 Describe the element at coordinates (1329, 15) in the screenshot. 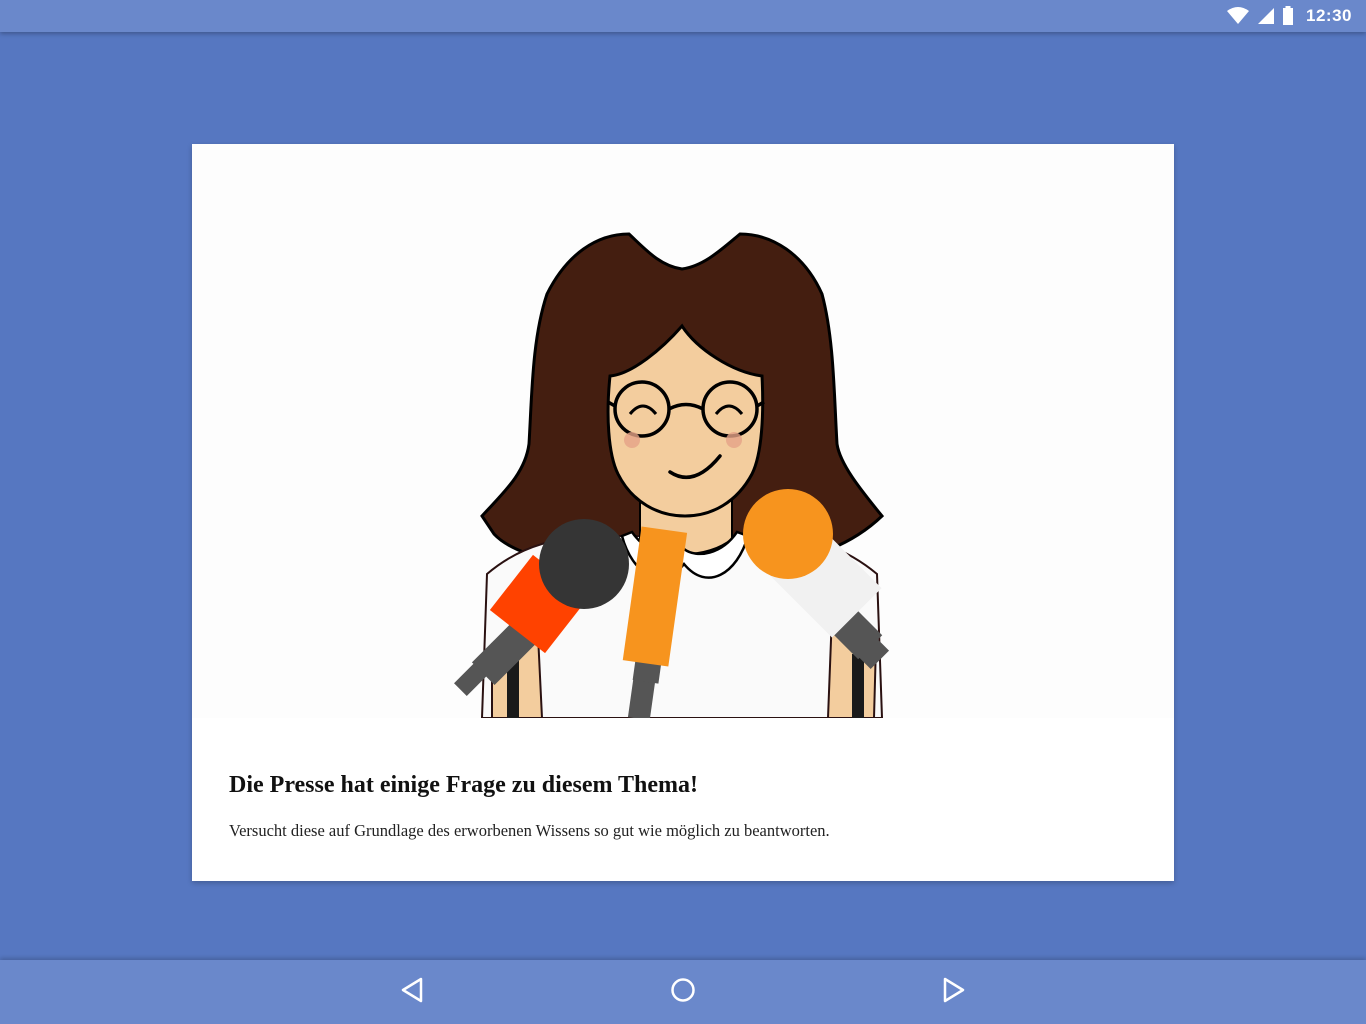

I see `clock: 12:30` at that location.